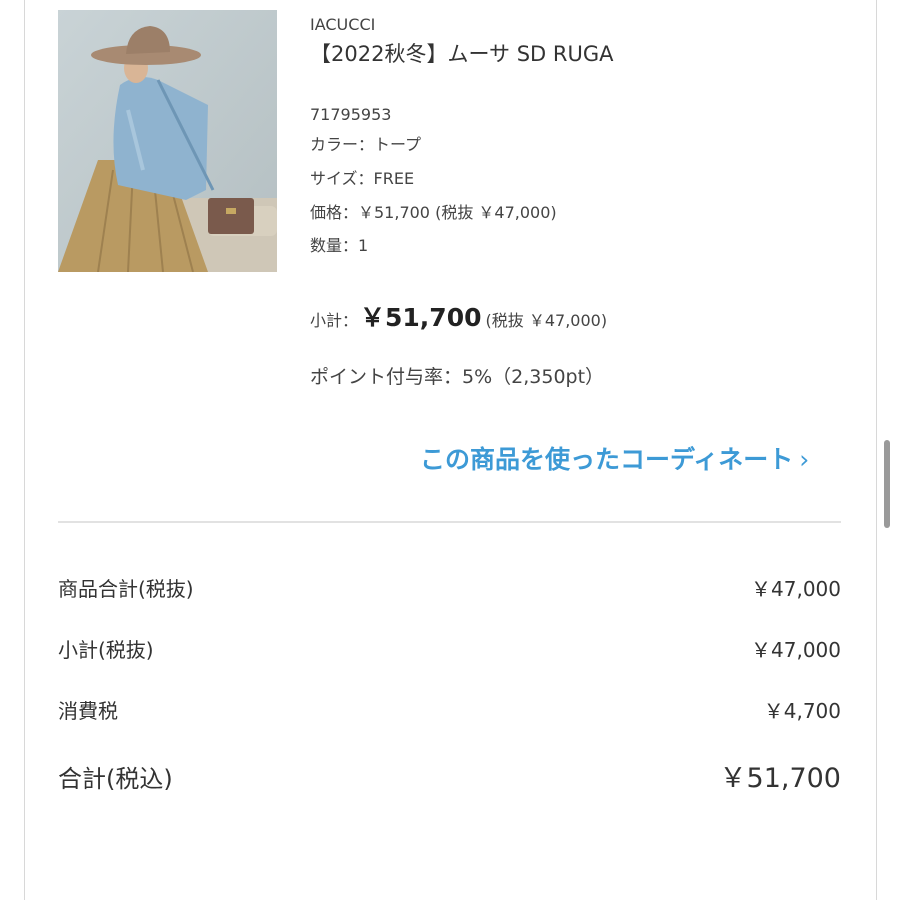  What do you see at coordinates (546, 320) in the screenshot?
I see `subtotal-tax-excluded: (税抜 ￥47,000)` at bounding box center [546, 320].